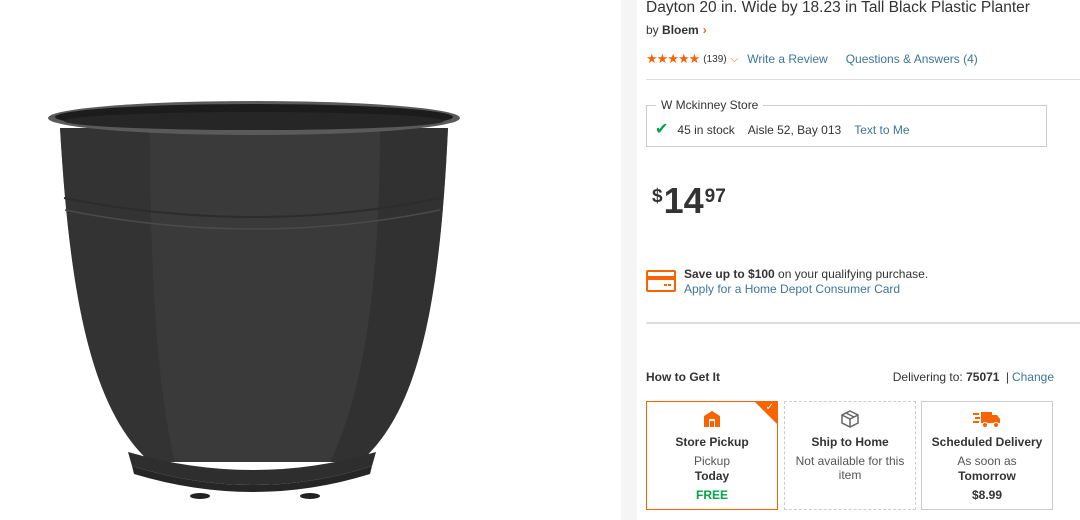  What do you see at coordinates (706, 130) in the screenshot?
I see `stock-count: 45 in stock` at bounding box center [706, 130].